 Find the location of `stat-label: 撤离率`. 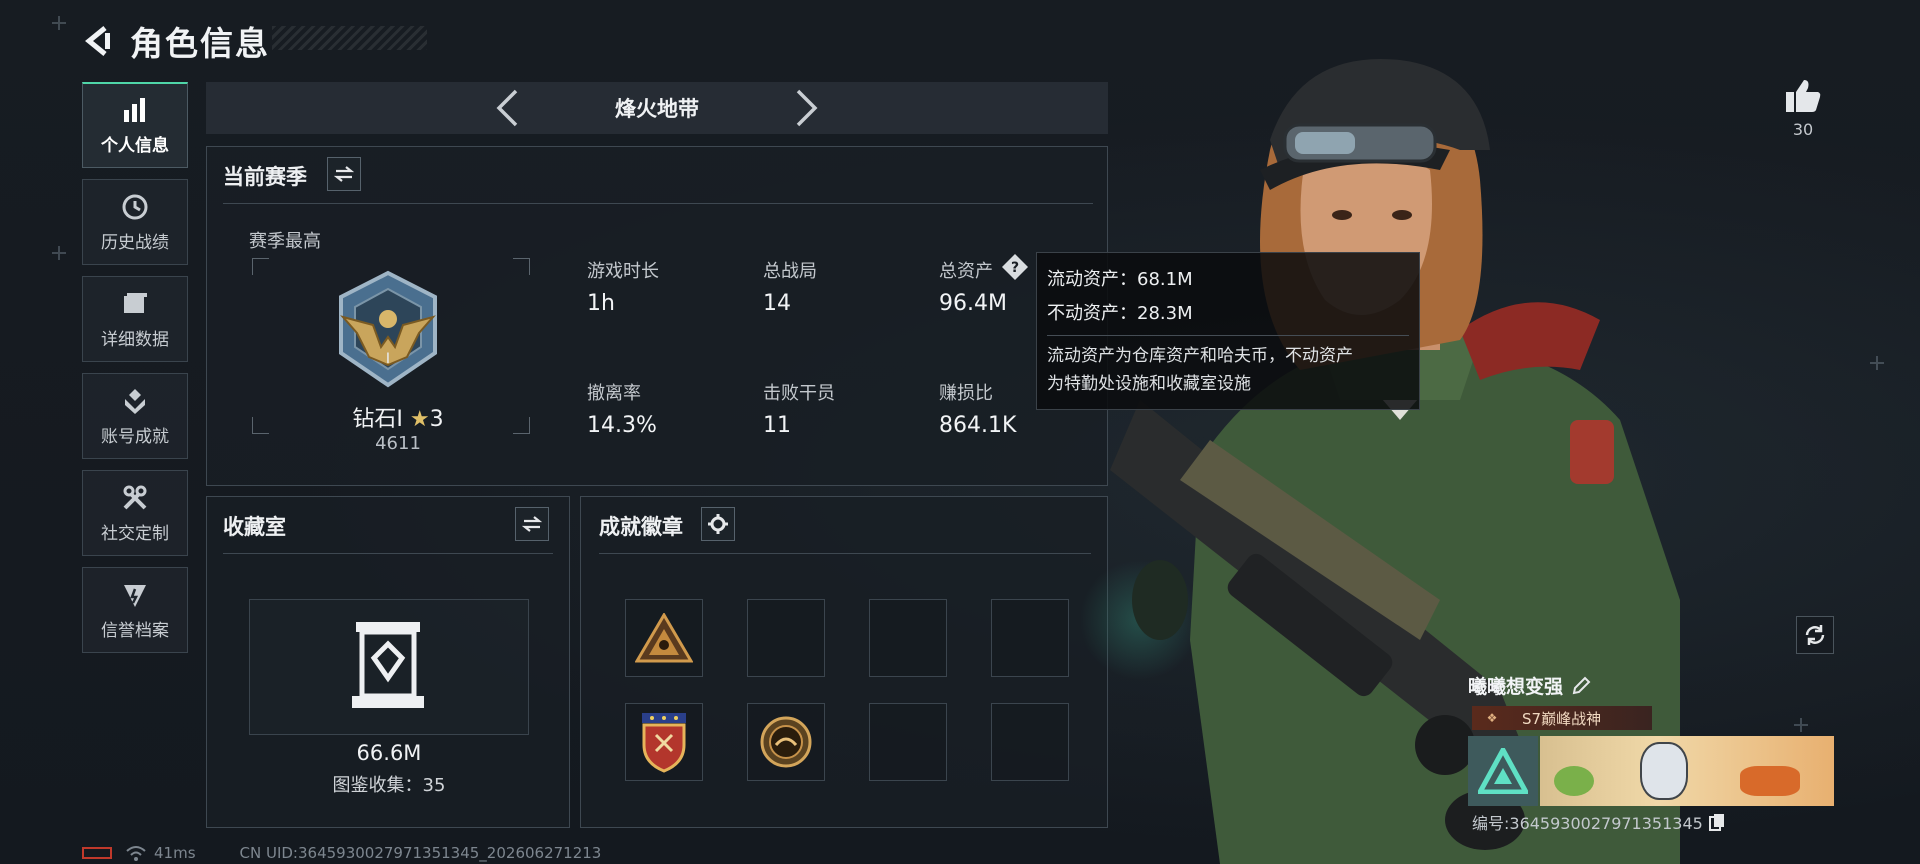

stat-label: 撤离率 is located at coordinates (614, 393).